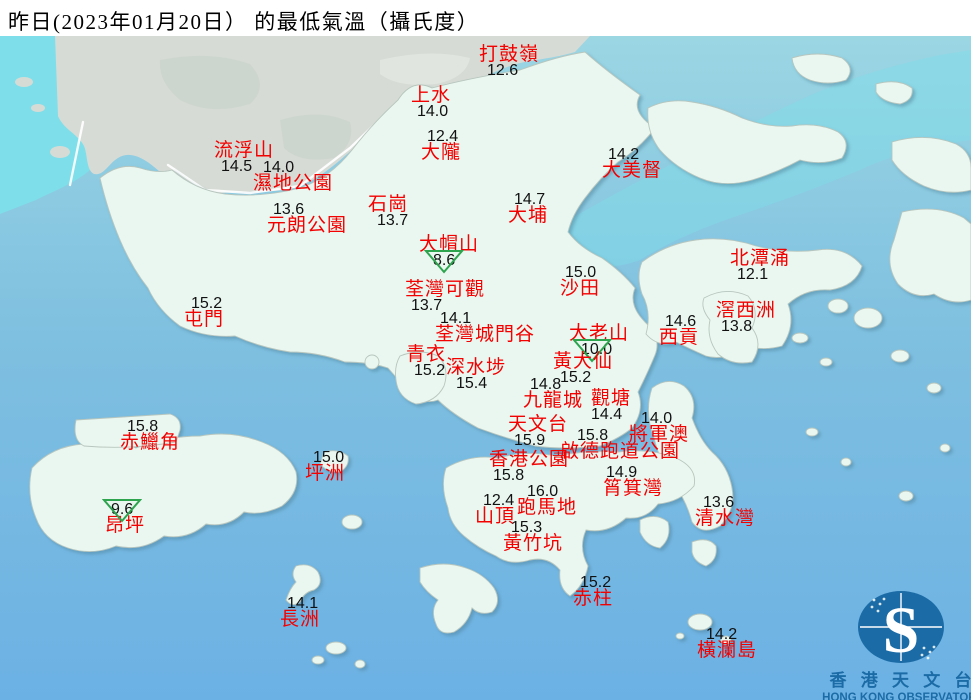 The height and width of the screenshot is (700, 971). I want to click on station-value: 14.9, so click(622, 472).